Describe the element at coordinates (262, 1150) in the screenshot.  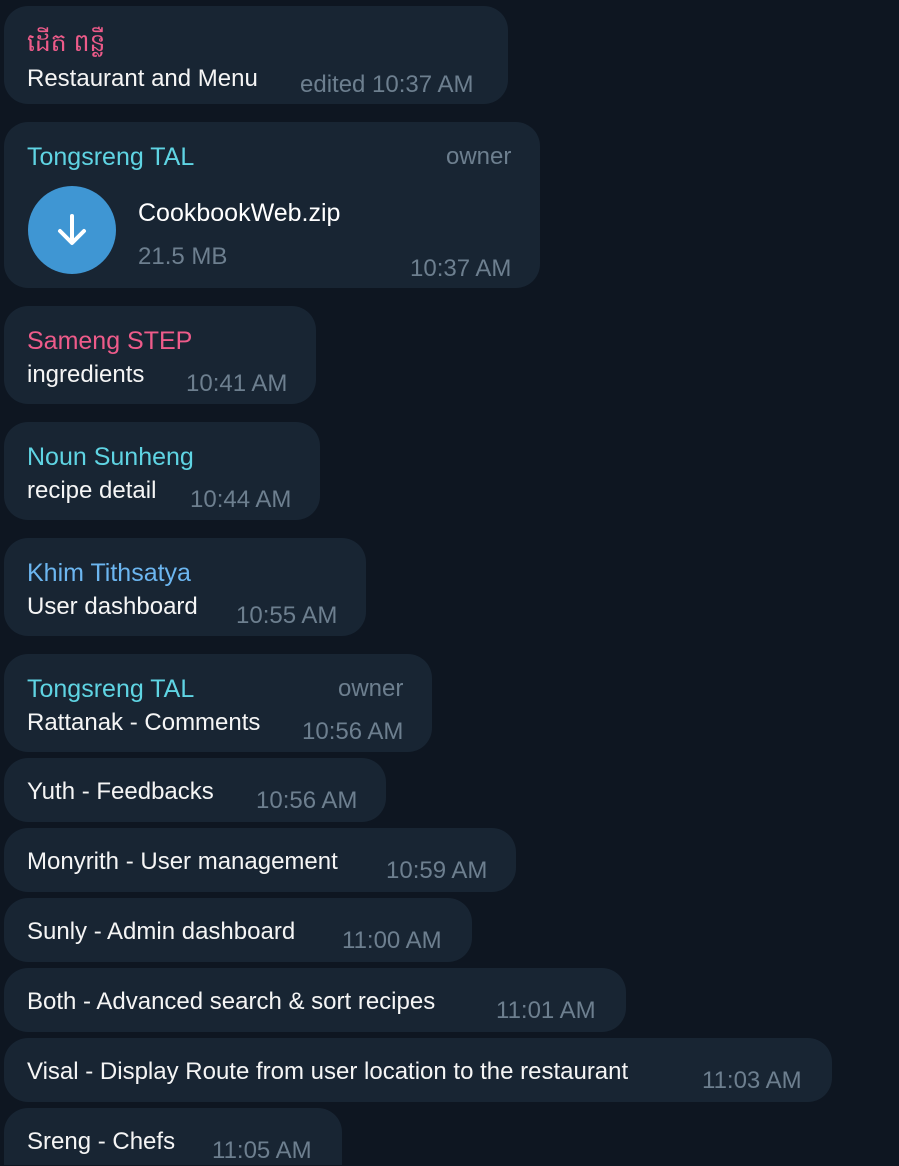
I see `message-timestamp: 11:05 AM` at that location.